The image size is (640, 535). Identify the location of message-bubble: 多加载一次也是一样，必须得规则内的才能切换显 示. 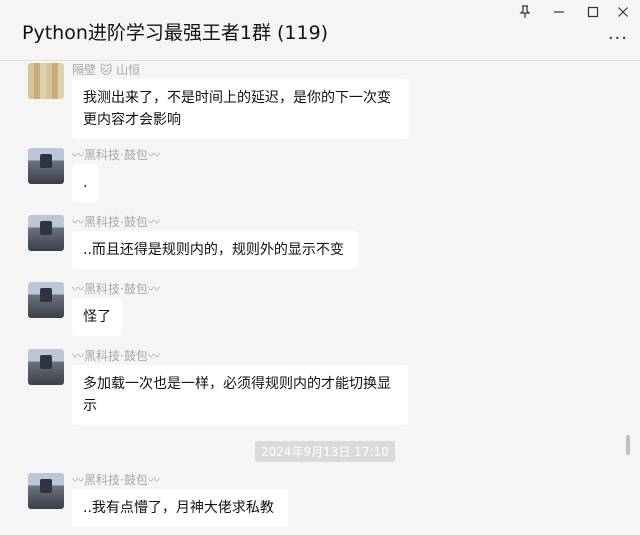
(240, 395).